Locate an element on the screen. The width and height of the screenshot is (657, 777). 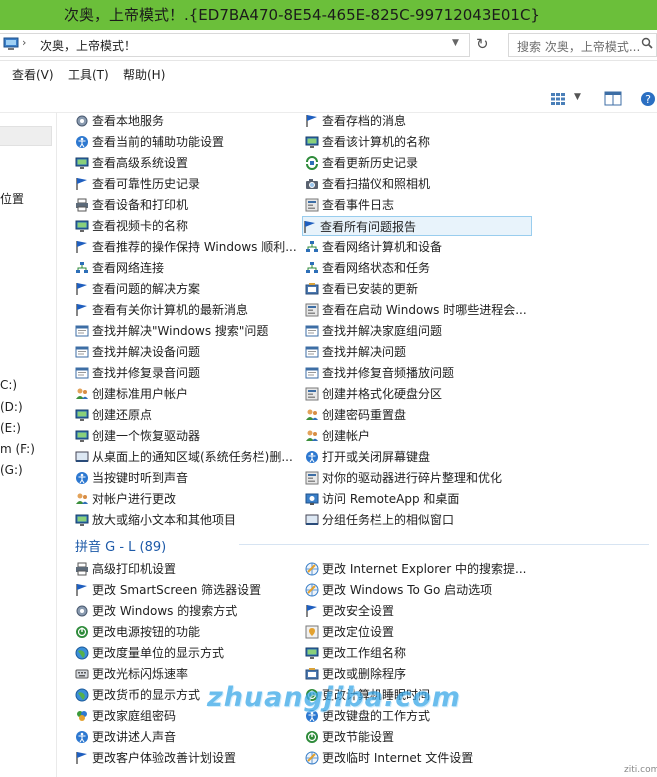
task-label: 创建密码重置盘 is located at coordinates (364, 415).